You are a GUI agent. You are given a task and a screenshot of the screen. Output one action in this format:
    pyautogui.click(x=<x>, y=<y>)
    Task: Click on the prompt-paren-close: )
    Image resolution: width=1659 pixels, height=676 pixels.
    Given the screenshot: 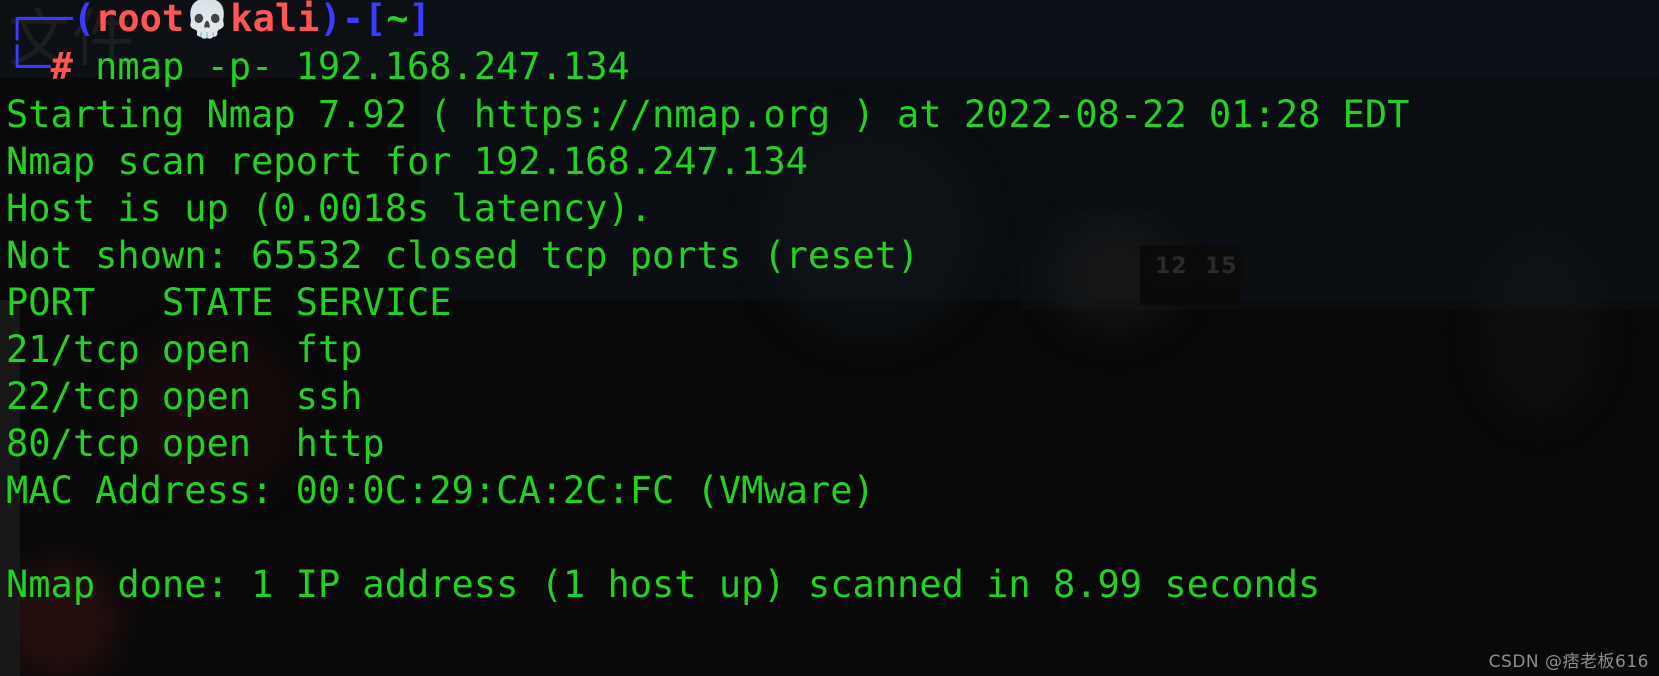 What is the action you would take?
    pyautogui.click(x=330, y=20)
    